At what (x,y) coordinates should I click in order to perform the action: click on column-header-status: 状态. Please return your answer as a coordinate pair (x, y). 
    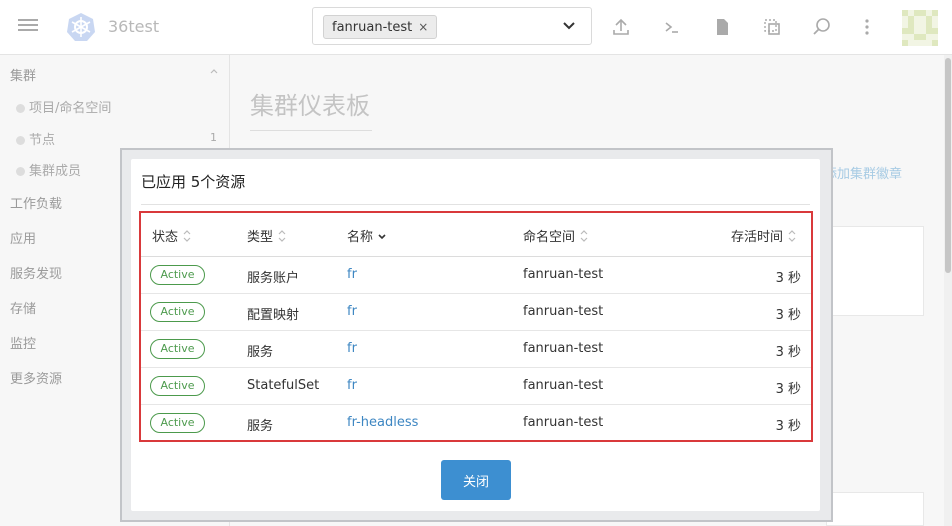
    Looking at the image, I should click on (171, 235).